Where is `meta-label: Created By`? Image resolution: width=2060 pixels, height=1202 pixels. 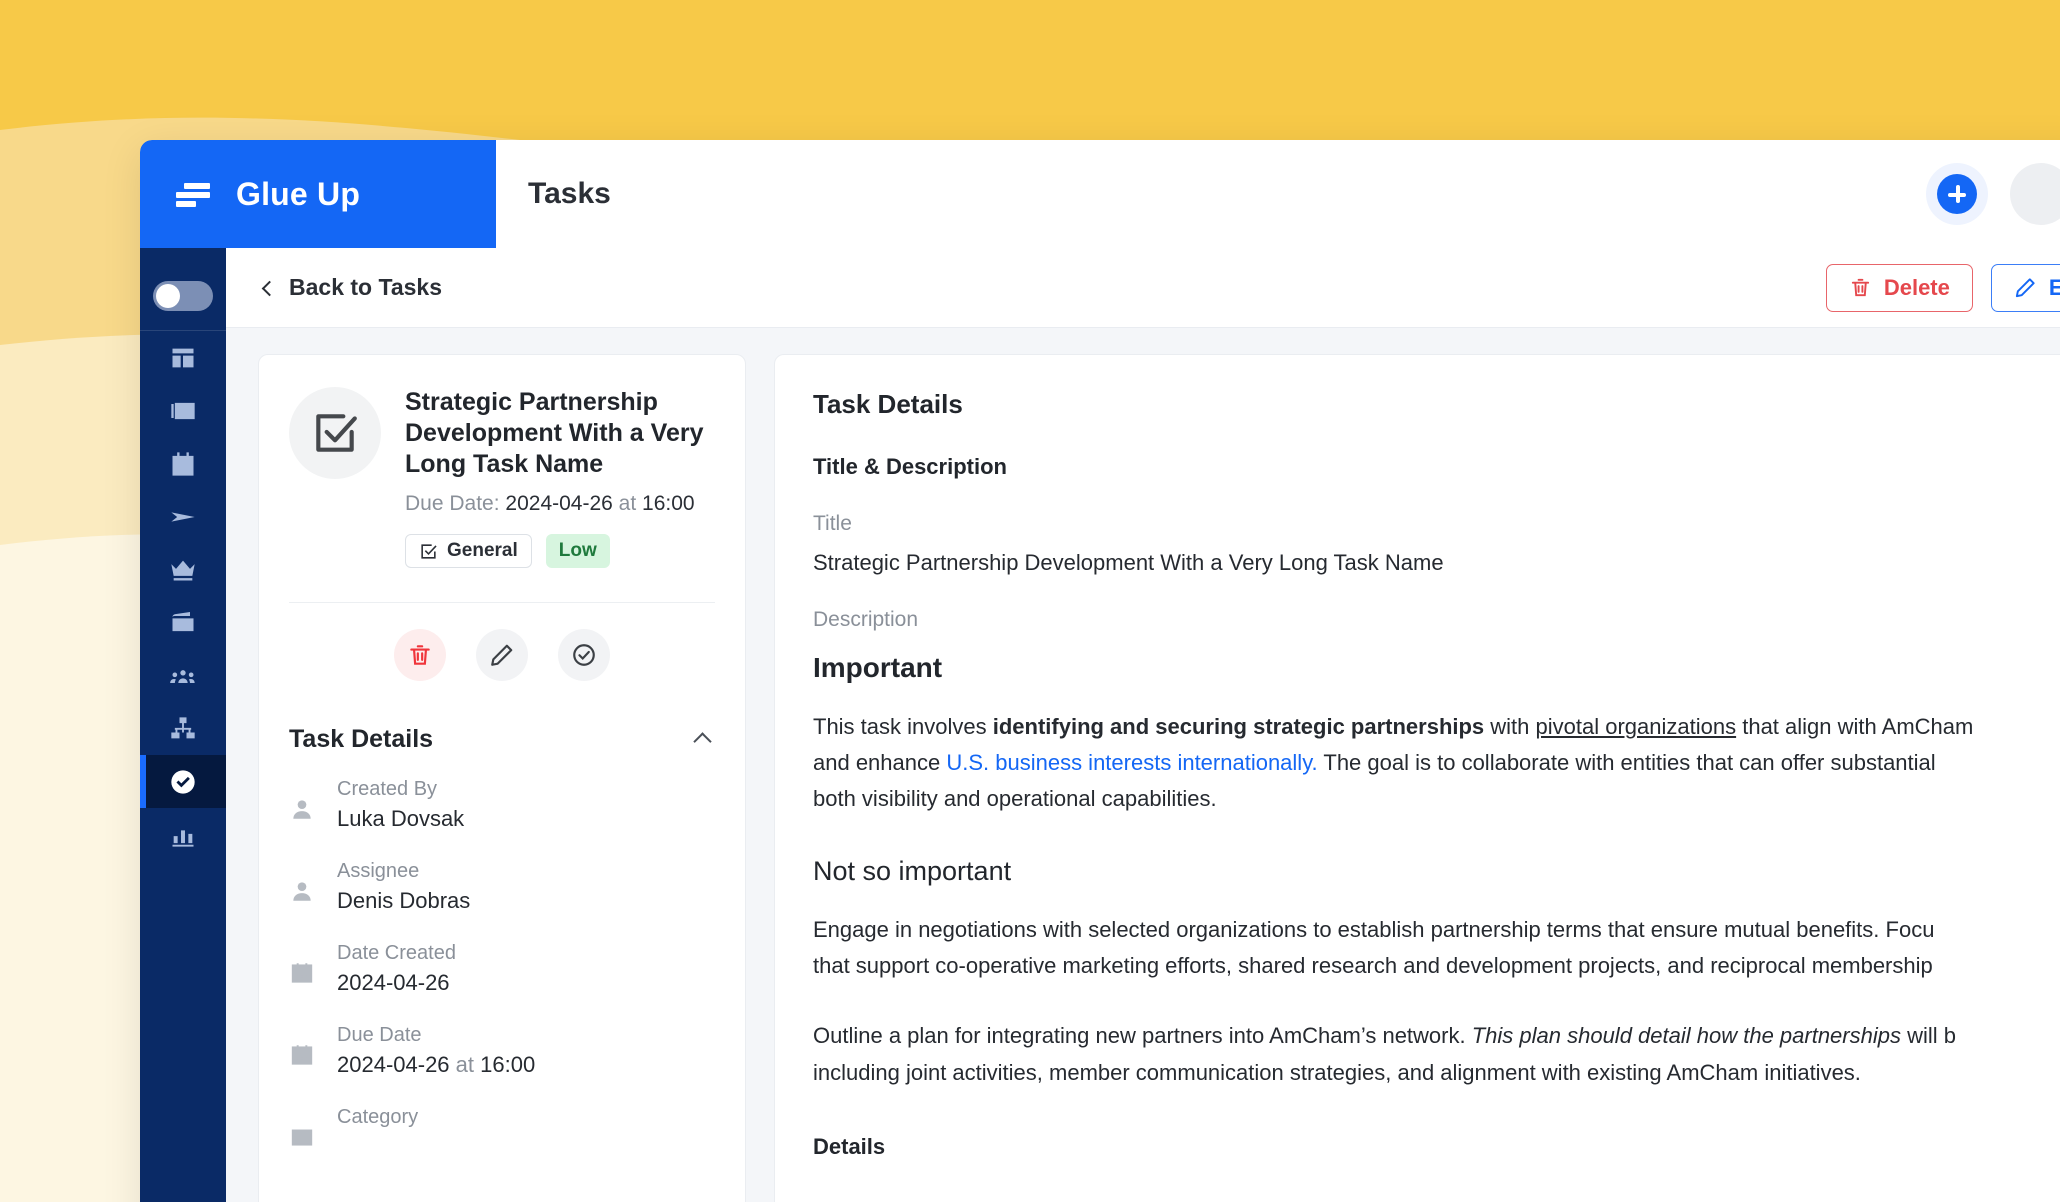
meta-label: Created By is located at coordinates (387, 789).